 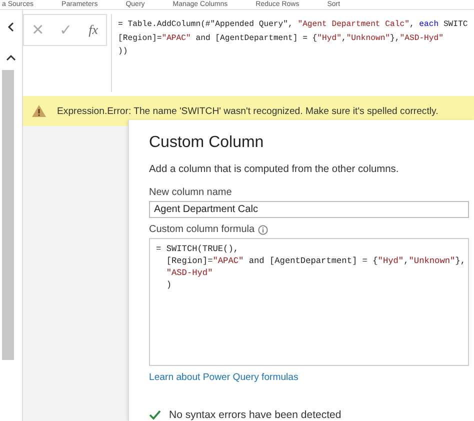 I want to click on field-label: New column name, so click(x=190, y=192).